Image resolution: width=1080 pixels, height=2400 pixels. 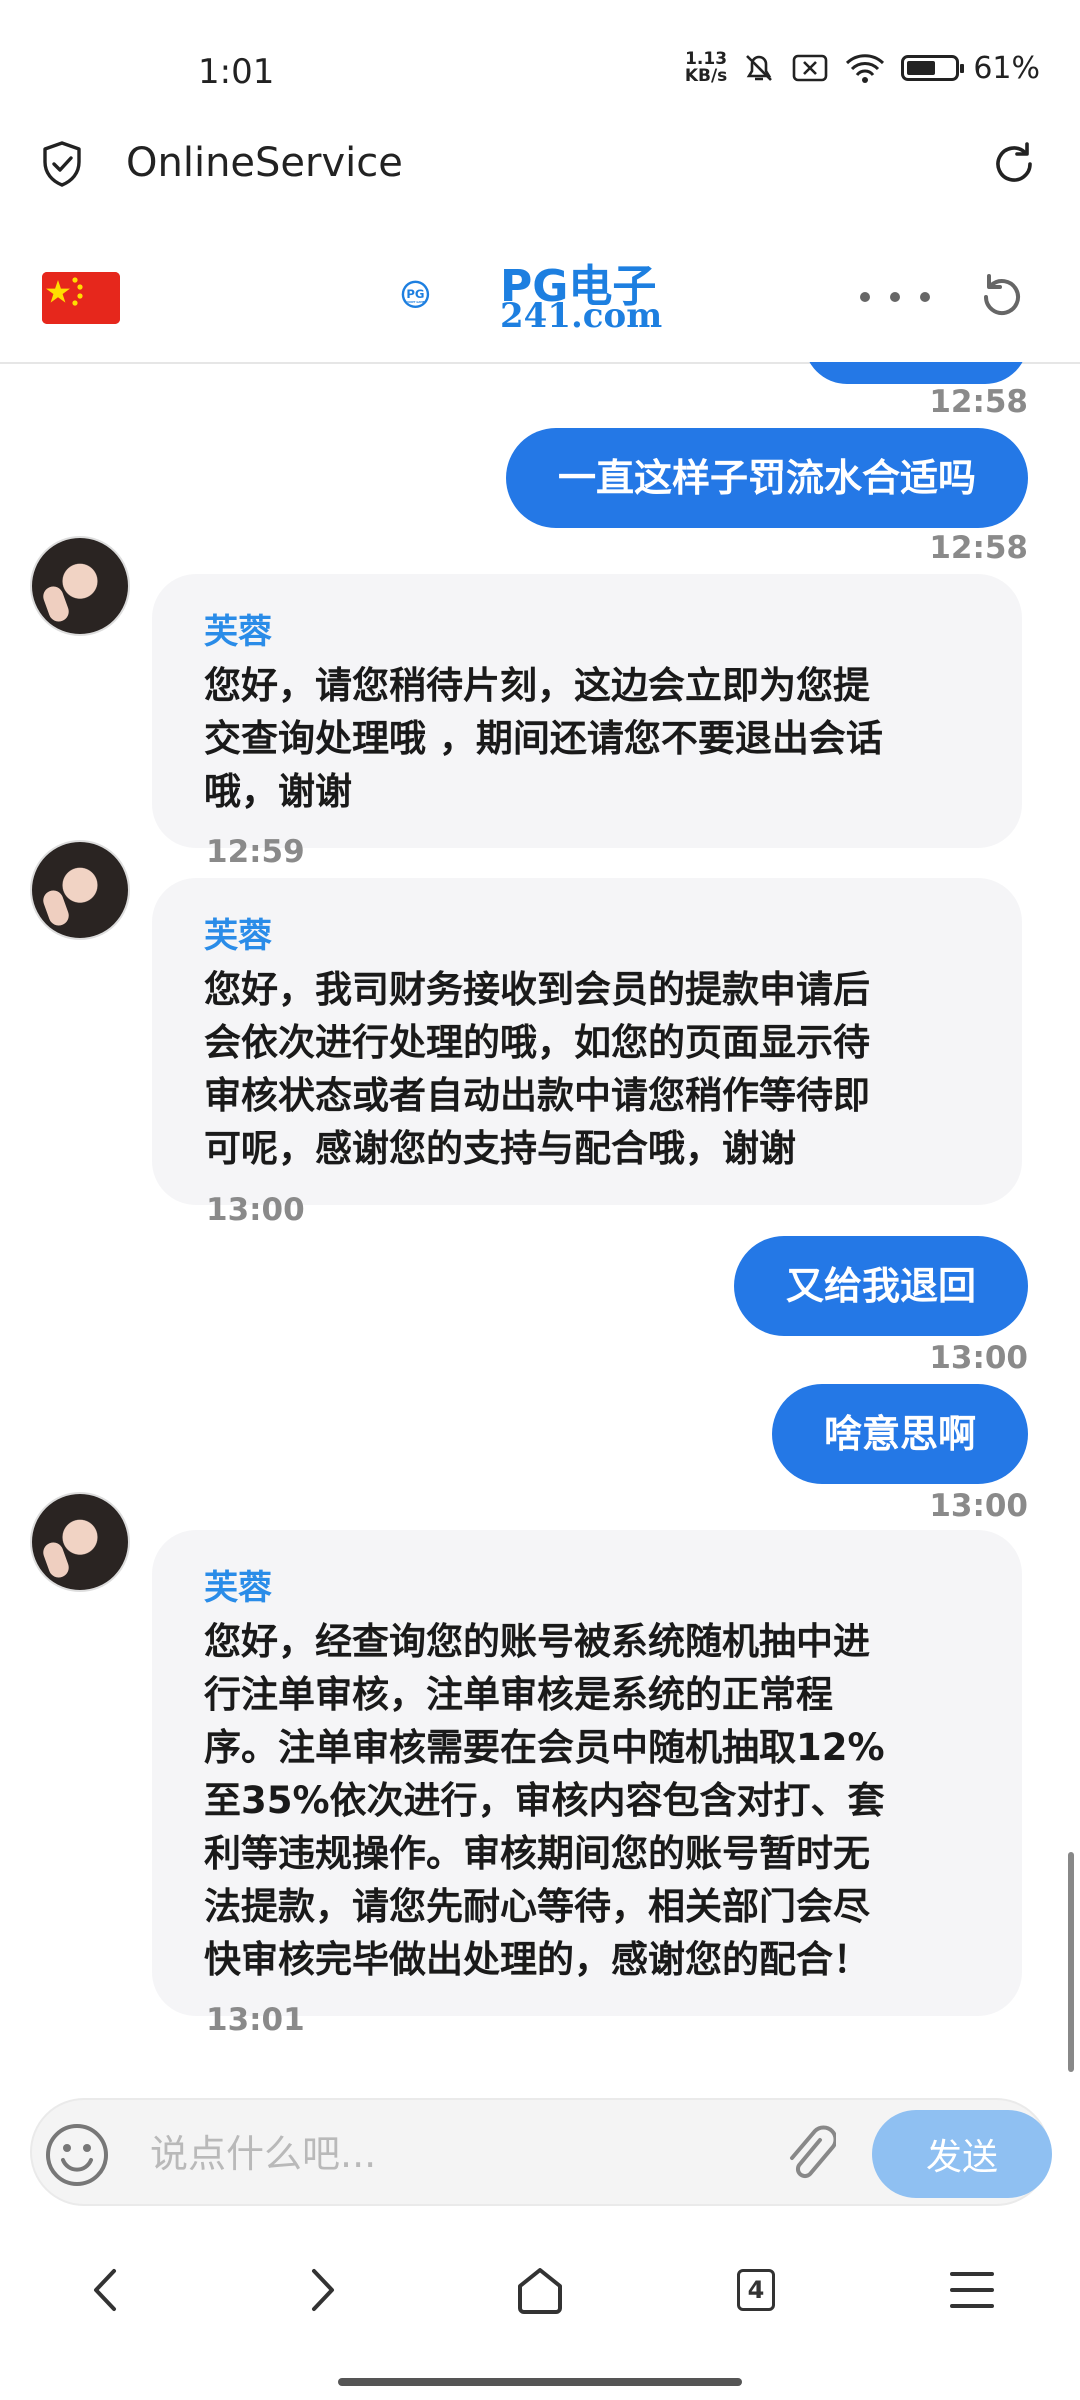 What do you see at coordinates (809, 2154) in the screenshot?
I see `paperclip-icon` at bounding box center [809, 2154].